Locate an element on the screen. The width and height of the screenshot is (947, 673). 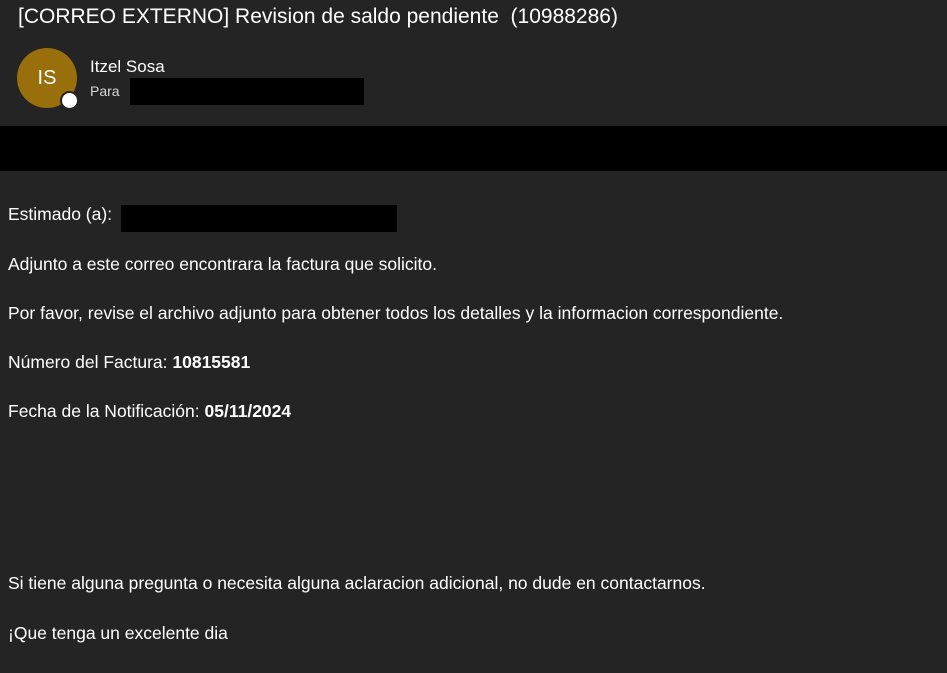
sender-name: Itzel Sosa is located at coordinates (127, 67).